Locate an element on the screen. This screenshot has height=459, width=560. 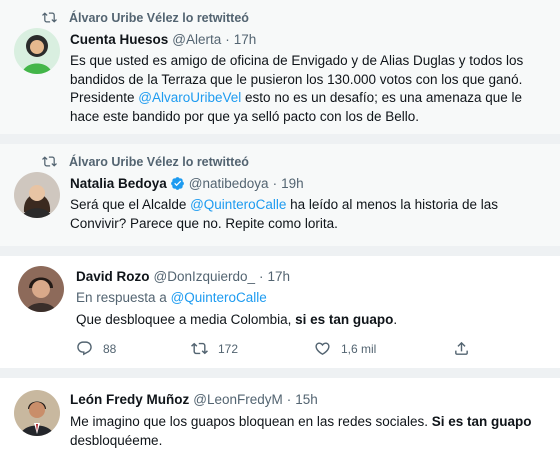
share-button is located at coordinates (466, 348).